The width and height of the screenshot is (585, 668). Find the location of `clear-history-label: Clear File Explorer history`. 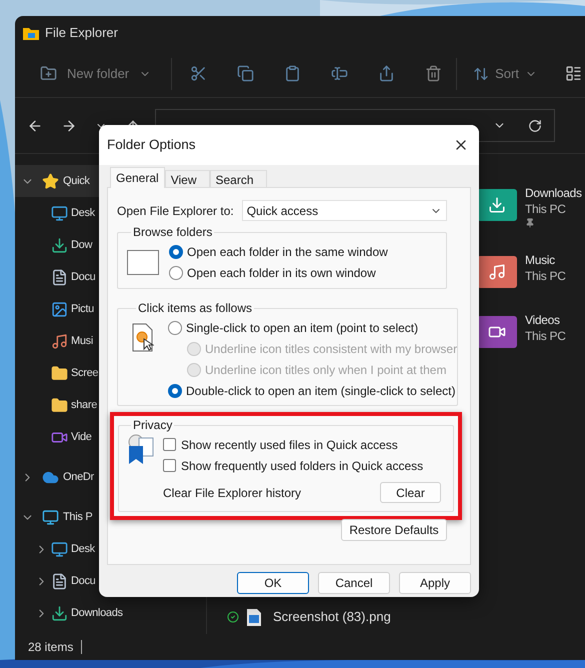

clear-history-label: Clear File Explorer history is located at coordinates (232, 493).